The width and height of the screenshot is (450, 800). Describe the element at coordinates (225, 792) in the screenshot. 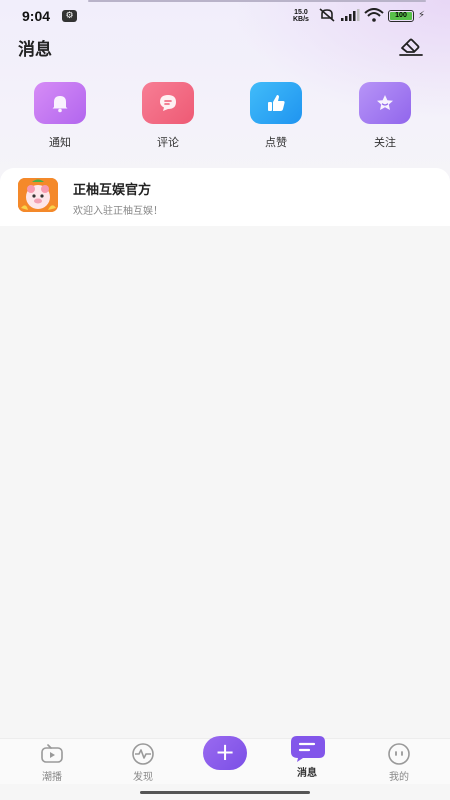

I see `home-indicator` at that location.